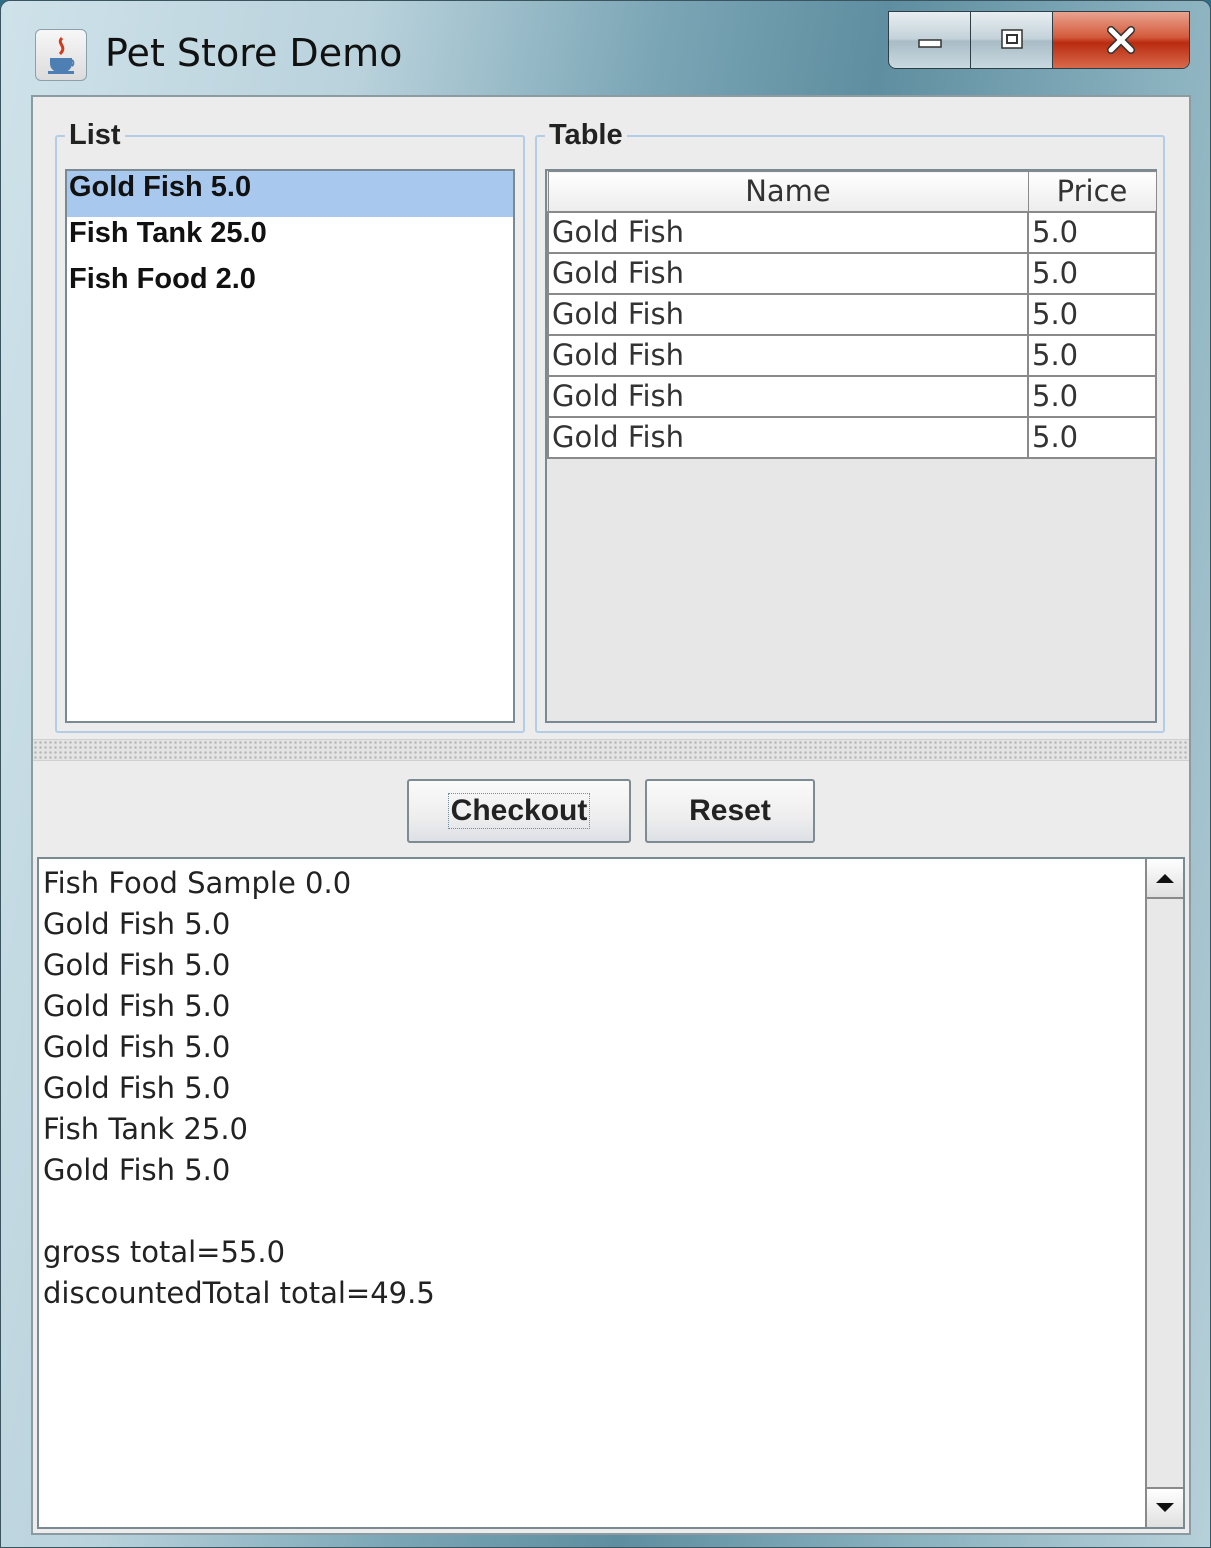 The height and width of the screenshot is (1548, 1211). I want to click on close-button, so click(1121, 40).